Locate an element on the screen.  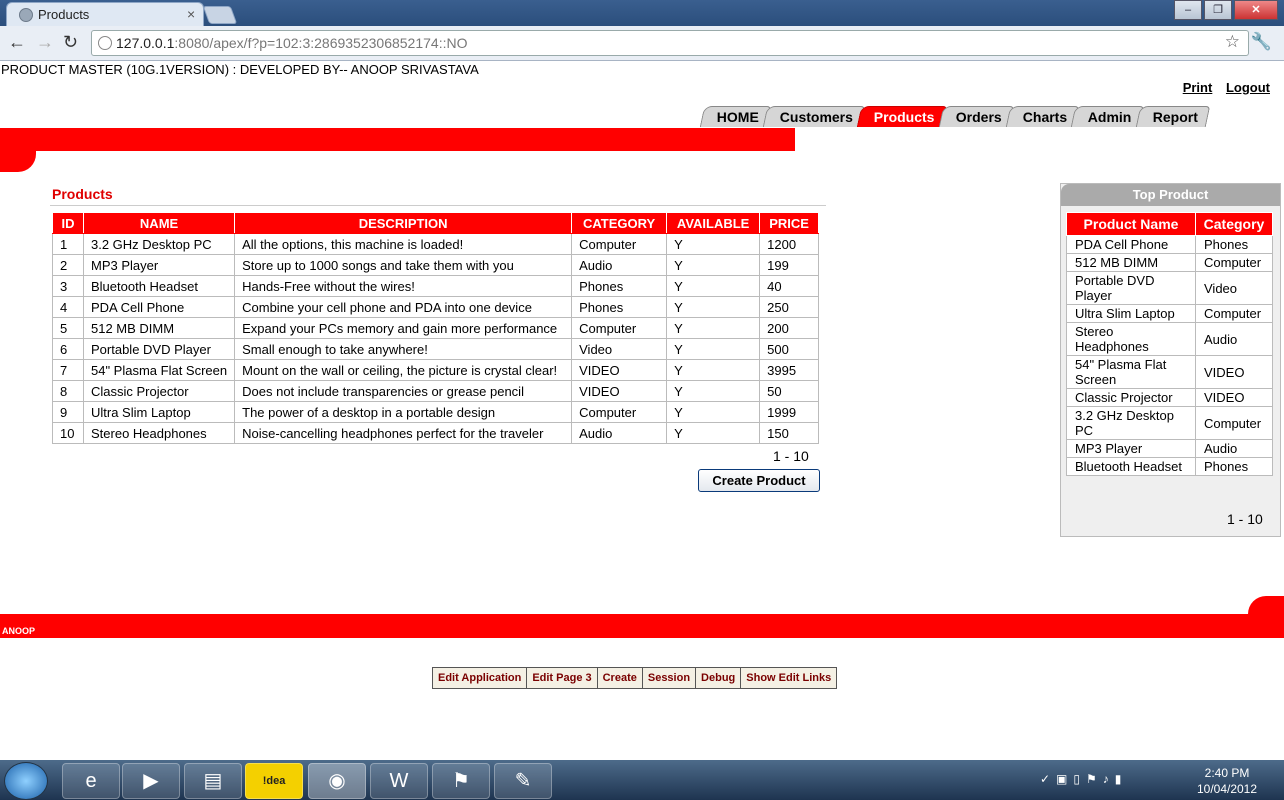
session-link: Session is located at coordinates (669, 678).